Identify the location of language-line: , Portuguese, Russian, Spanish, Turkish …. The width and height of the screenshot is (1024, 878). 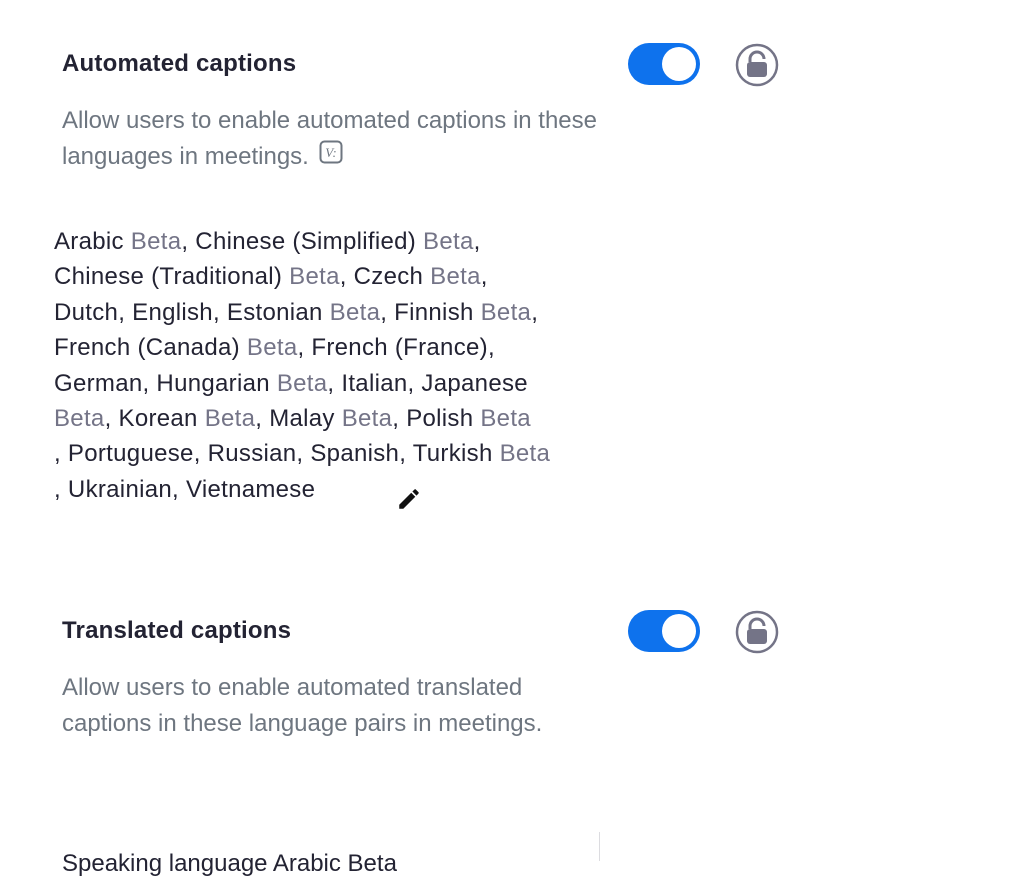
(344, 453).